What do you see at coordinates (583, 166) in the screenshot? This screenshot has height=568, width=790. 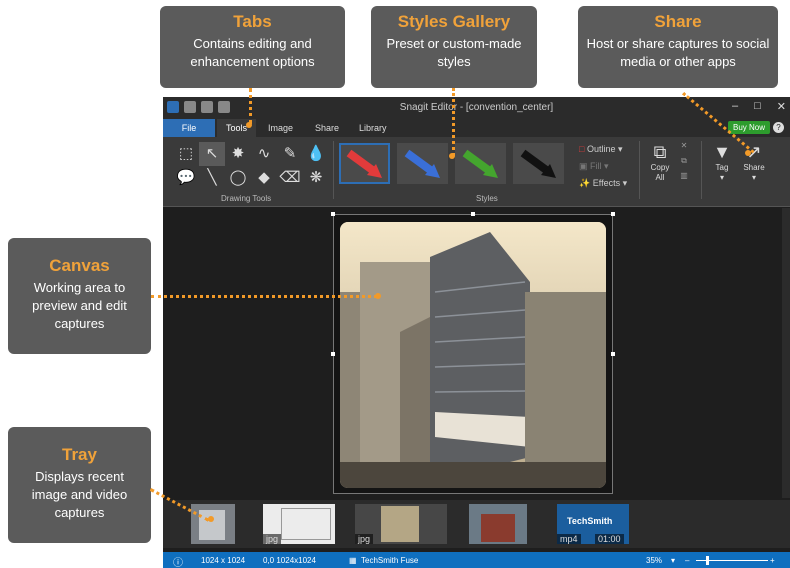 I see `fill-icon: ▣` at bounding box center [583, 166].